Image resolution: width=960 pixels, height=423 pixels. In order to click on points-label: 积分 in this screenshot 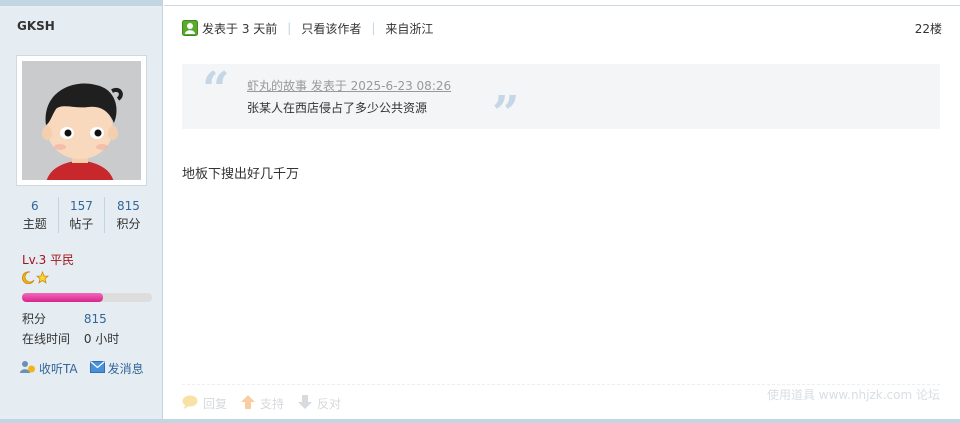, I will do `click(34, 319)`.